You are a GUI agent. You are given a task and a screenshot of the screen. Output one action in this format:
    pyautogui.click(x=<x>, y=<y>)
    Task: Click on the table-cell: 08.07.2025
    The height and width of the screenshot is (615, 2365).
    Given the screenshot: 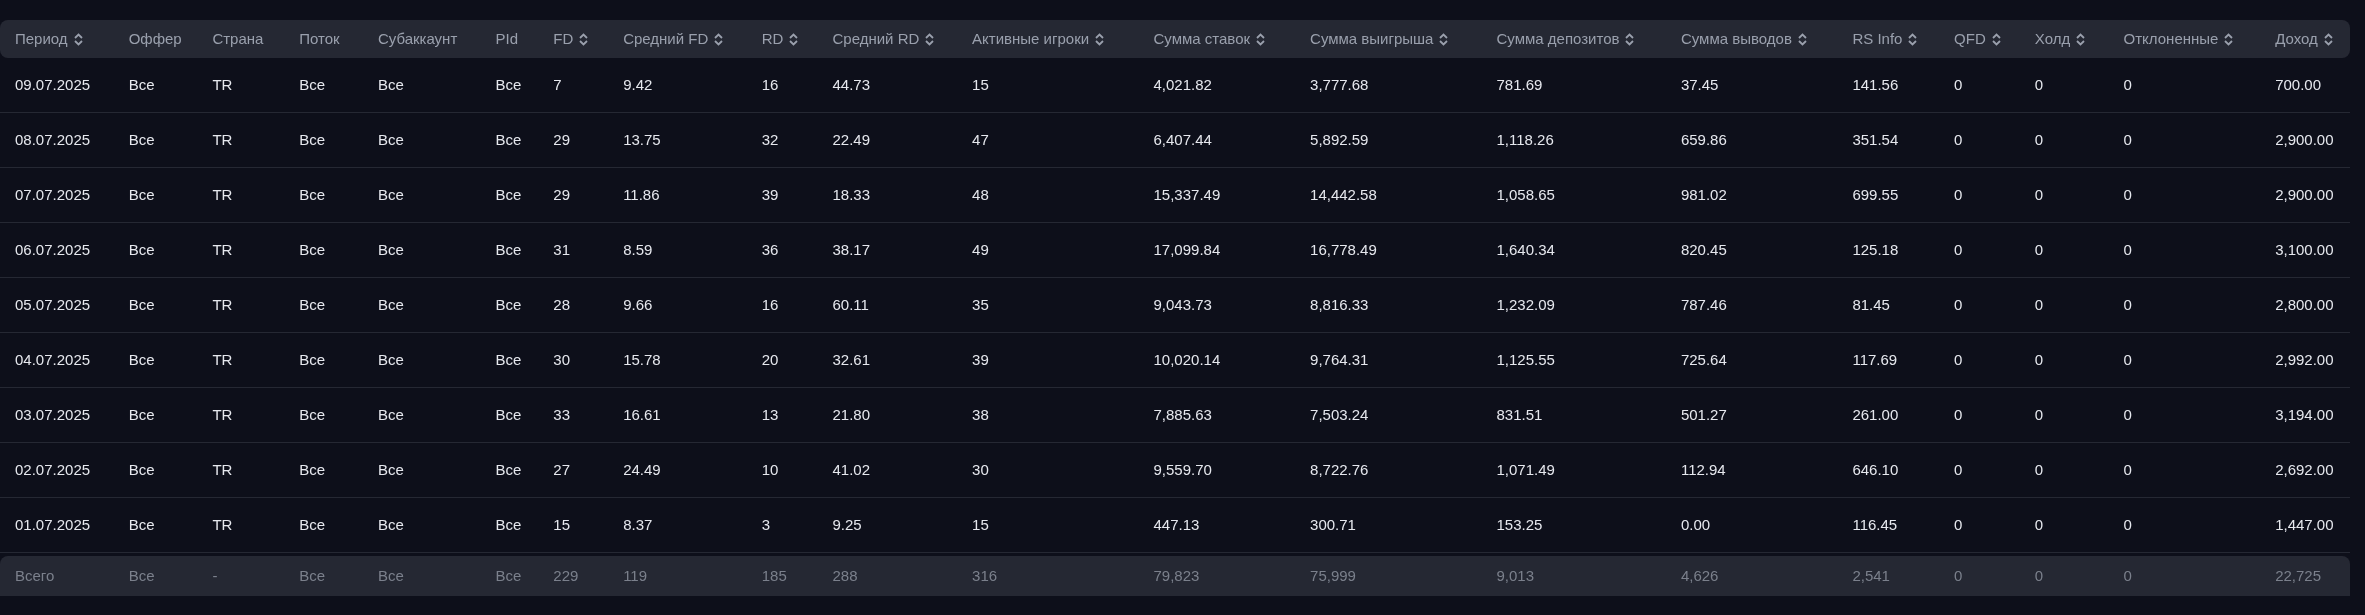 What is the action you would take?
    pyautogui.click(x=53, y=139)
    